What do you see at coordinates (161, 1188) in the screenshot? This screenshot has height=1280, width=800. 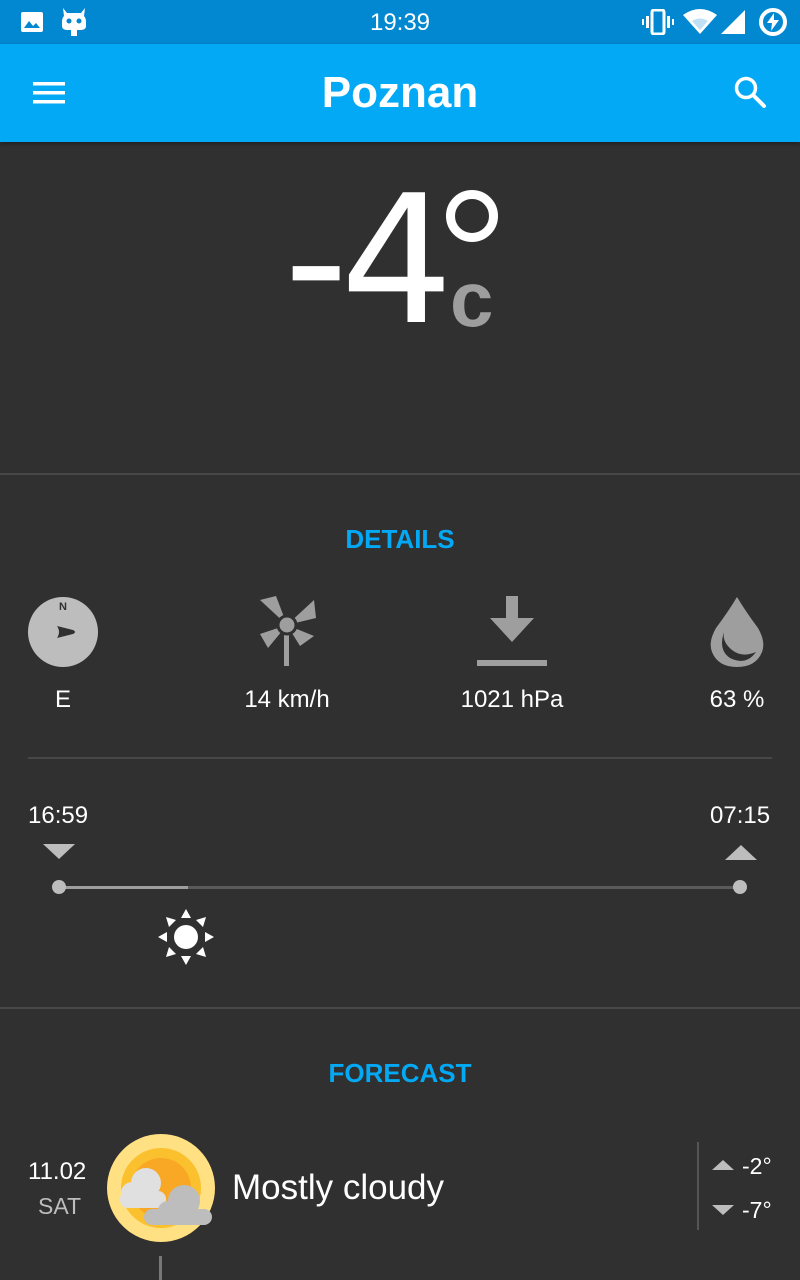 I see `partly-cloudy-icon` at bounding box center [161, 1188].